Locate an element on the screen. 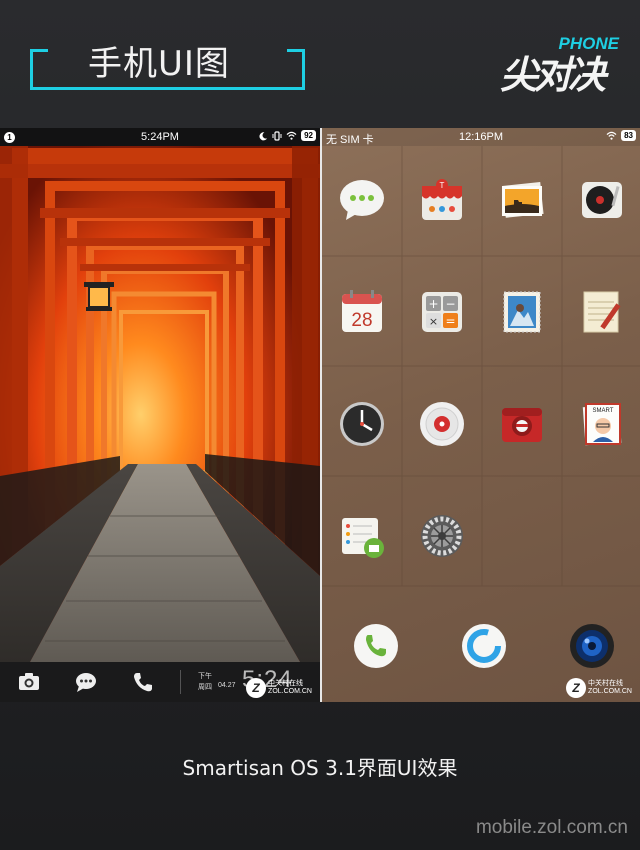  lock-date: 04.27 is located at coordinates (227, 685).